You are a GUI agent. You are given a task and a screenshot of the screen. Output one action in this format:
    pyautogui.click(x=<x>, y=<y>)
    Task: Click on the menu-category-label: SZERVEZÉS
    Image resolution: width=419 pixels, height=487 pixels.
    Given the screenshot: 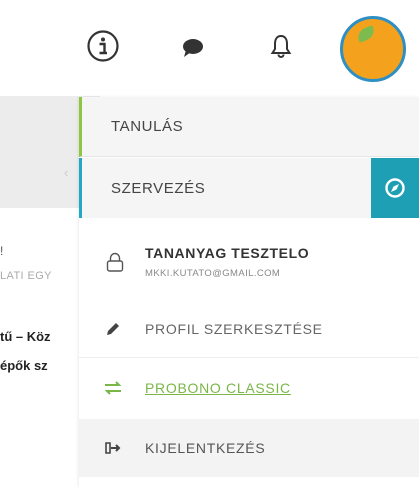 What is the action you would take?
    pyautogui.click(x=158, y=188)
    